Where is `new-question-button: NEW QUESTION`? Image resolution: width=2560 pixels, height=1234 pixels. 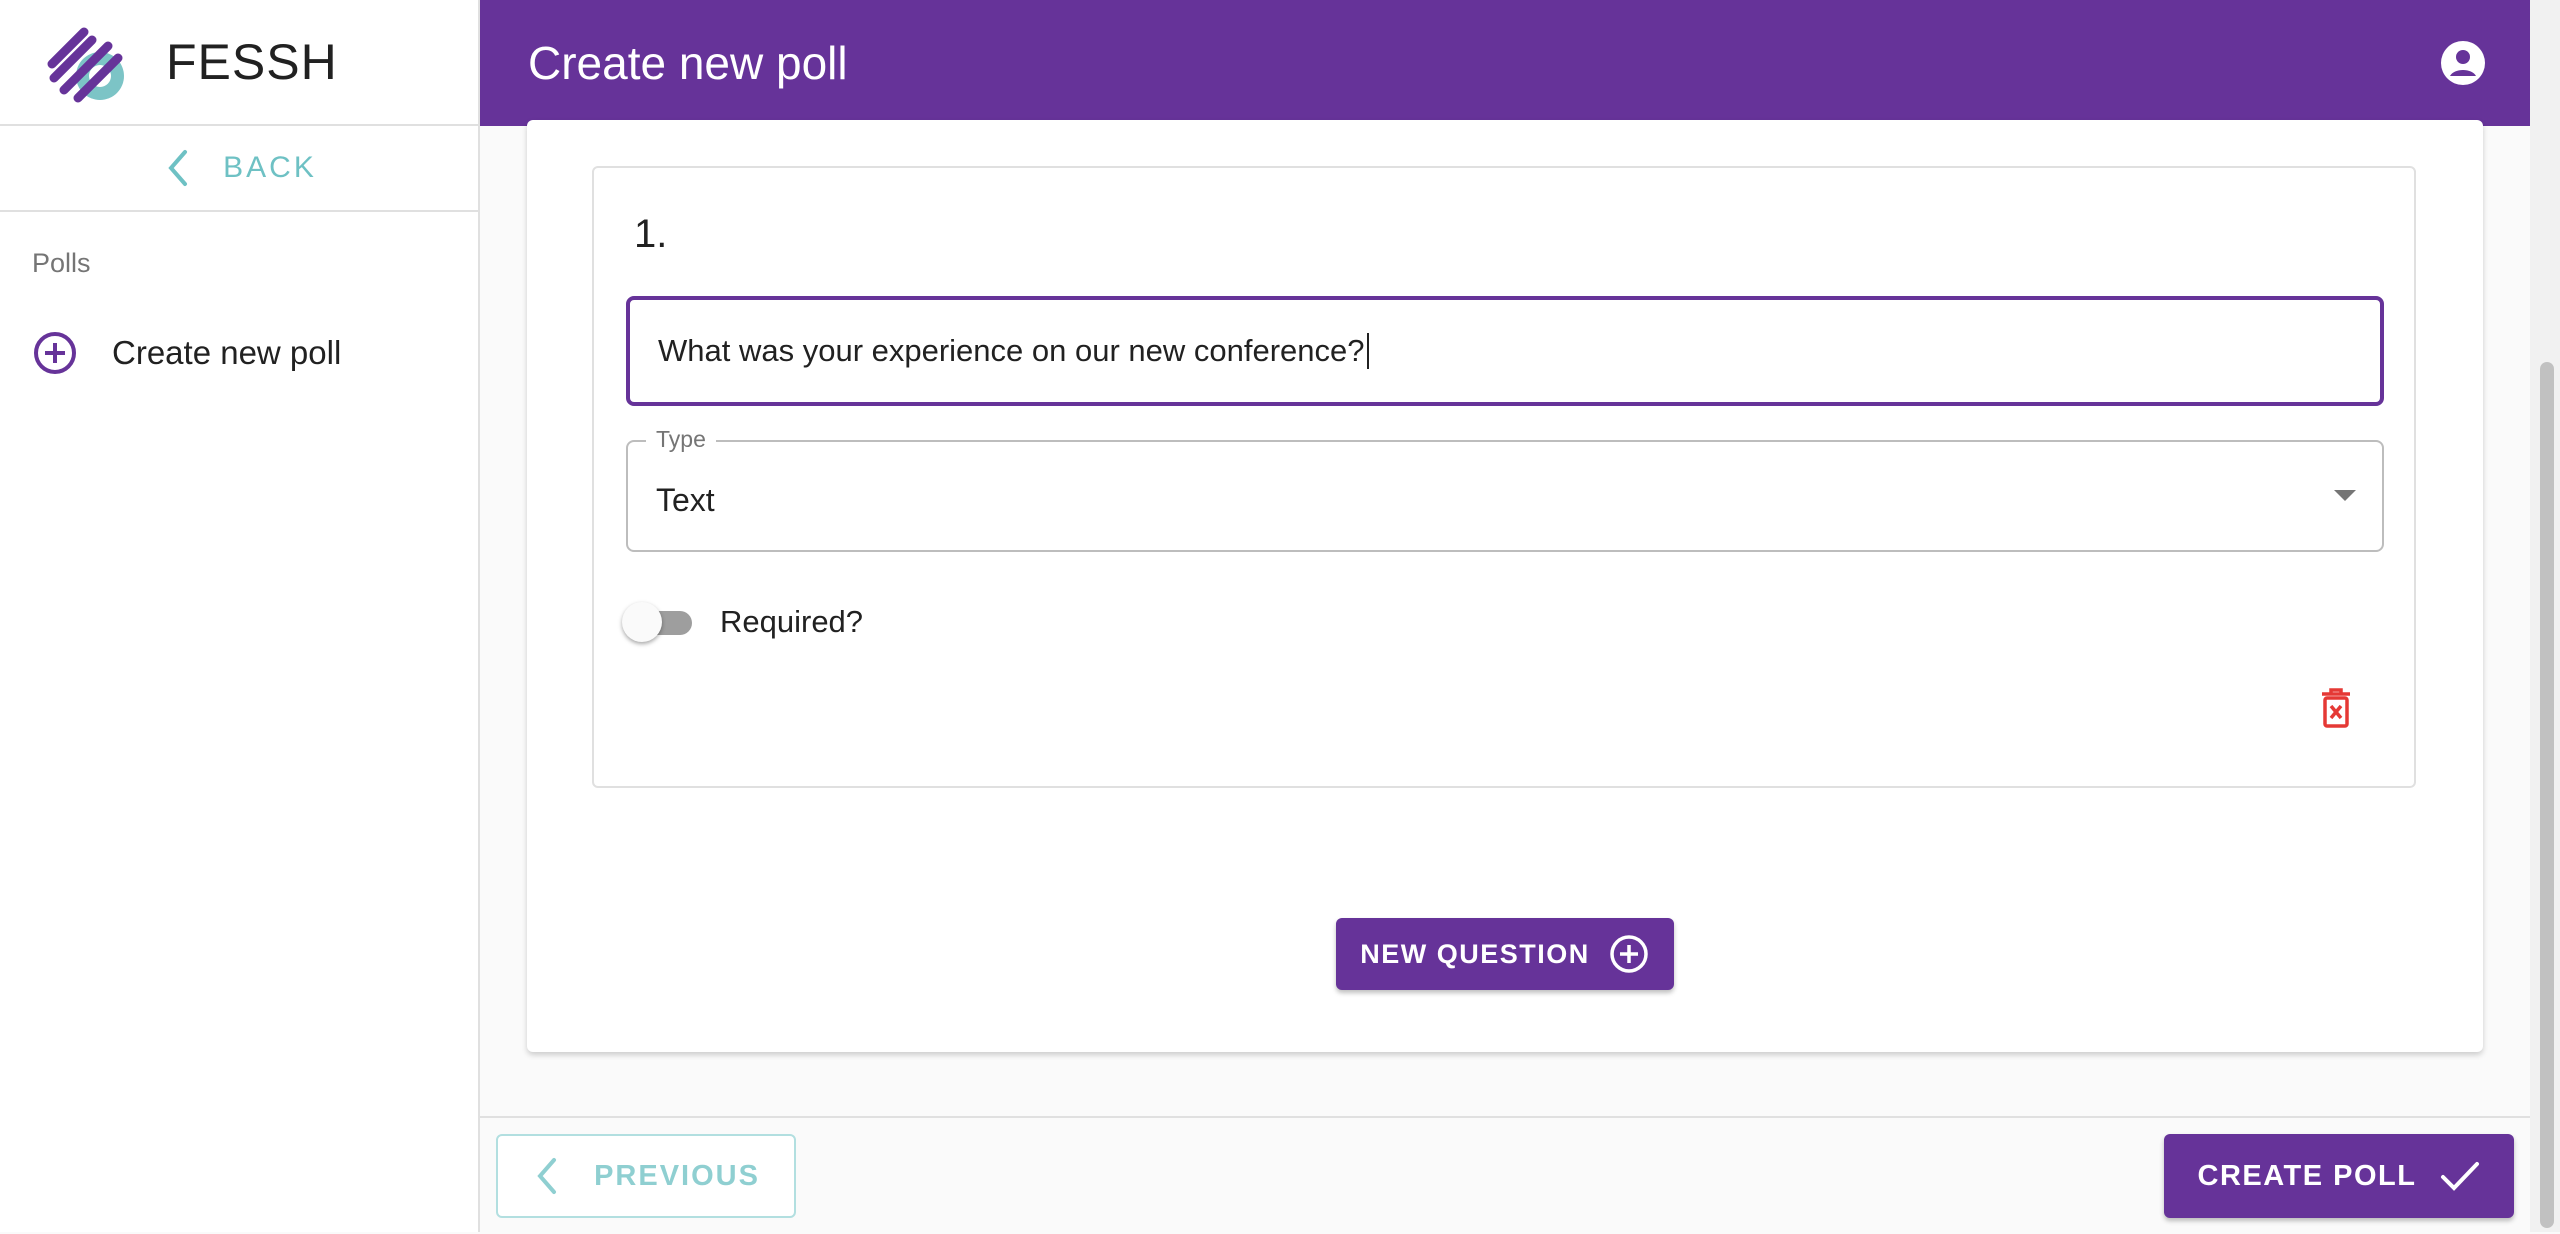
new-question-button: NEW QUESTION is located at coordinates (1505, 954).